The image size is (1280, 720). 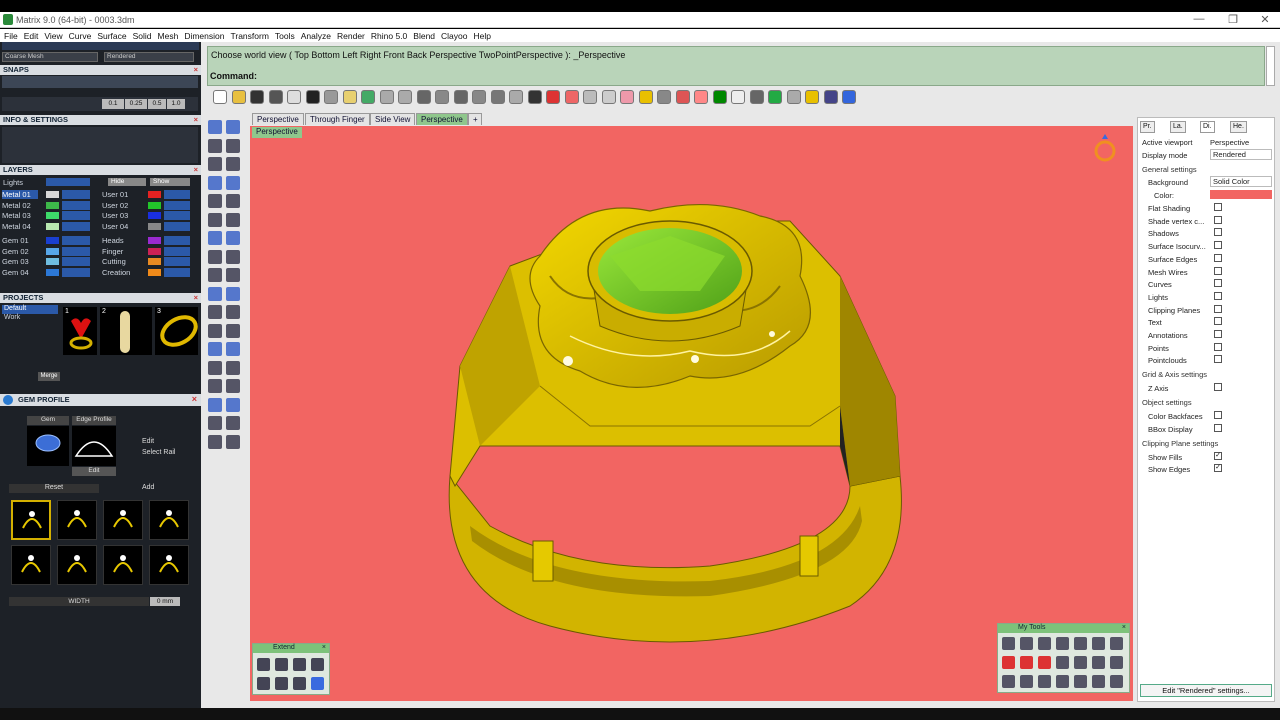 I want to click on viewport-label: Perspective, so click(x=277, y=132).